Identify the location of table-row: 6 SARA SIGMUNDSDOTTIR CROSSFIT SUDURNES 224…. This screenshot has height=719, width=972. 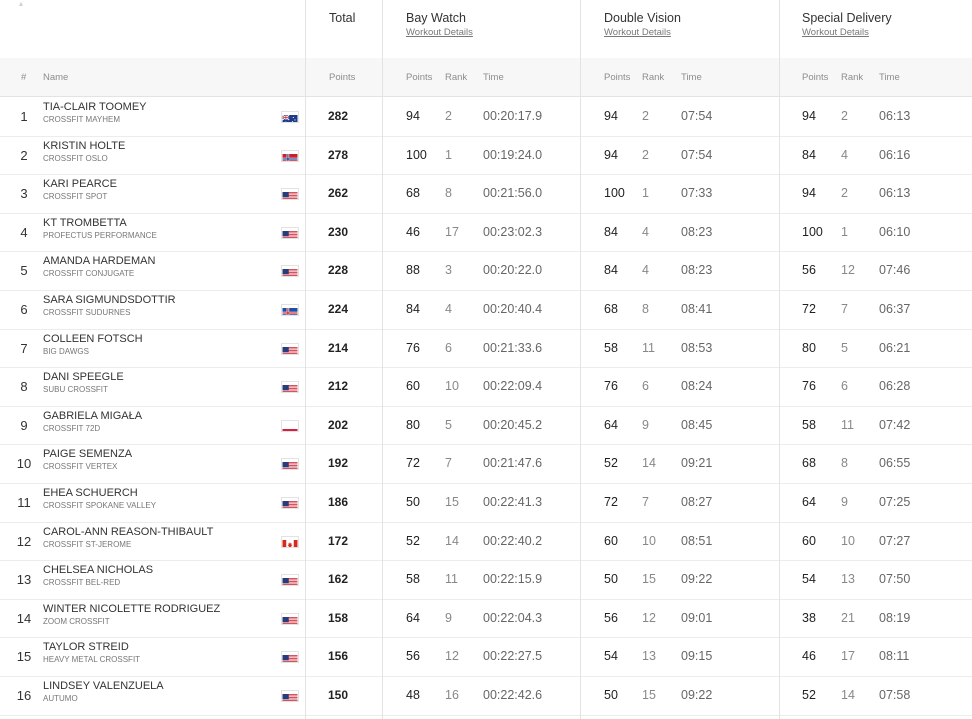
(486, 310).